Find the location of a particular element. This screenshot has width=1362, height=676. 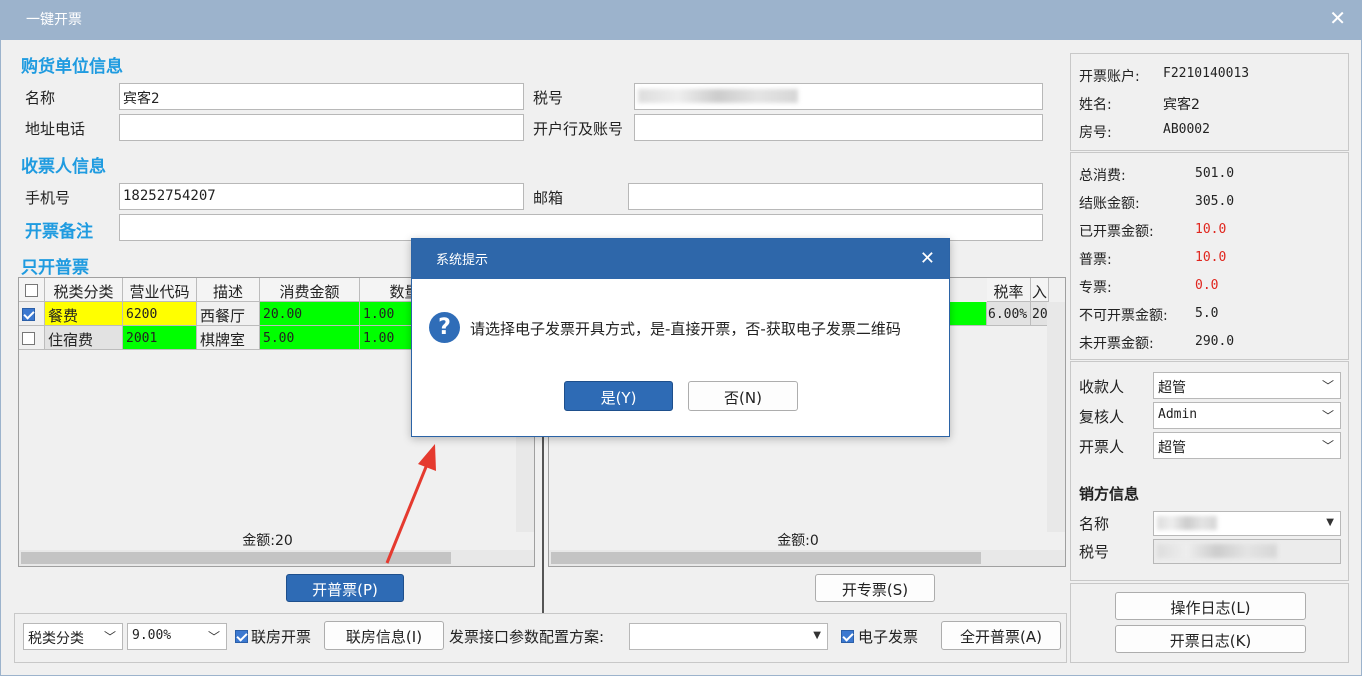

config-label: 发票接口参数配置方案: is located at coordinates (527, 637).